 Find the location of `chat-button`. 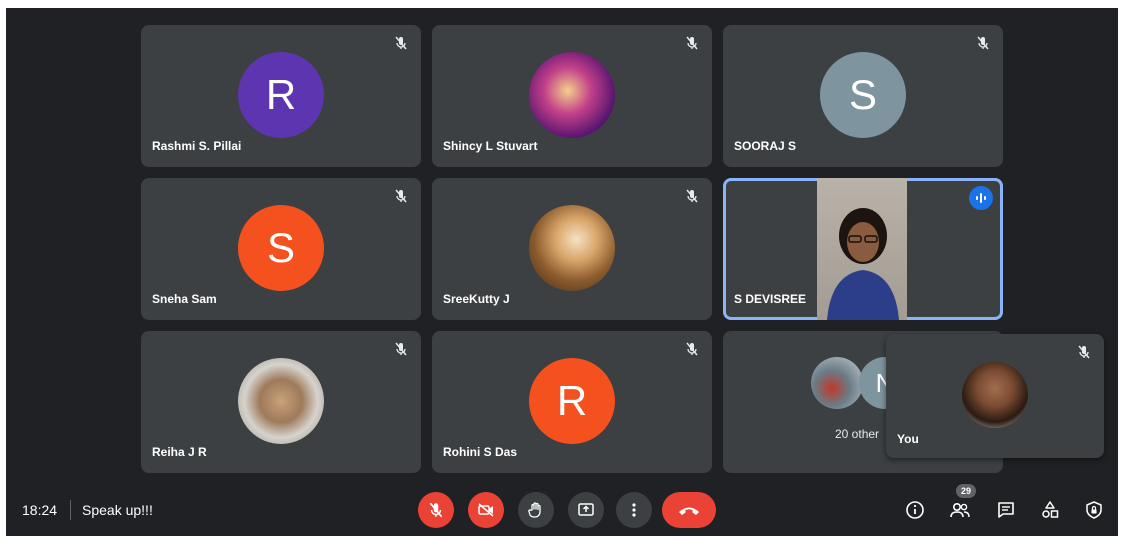

chat-button is located at coordinates (1006, 510).